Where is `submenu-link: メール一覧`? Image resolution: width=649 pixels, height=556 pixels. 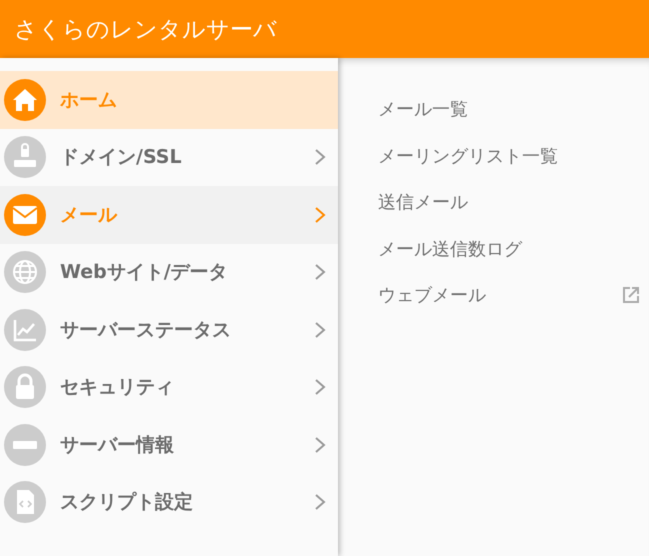 submenu-link: メール一覧 is located at coordinates (423, 109).